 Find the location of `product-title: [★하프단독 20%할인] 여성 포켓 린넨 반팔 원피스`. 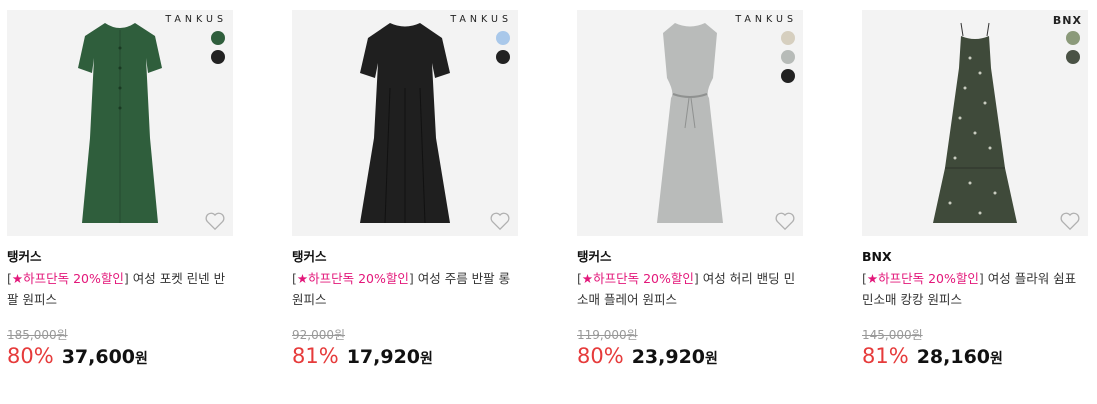

product-title: [★하프단독 20%할인] 여성 포켓 린넨 반팔 원피스 is located at coordinates (120, 289).